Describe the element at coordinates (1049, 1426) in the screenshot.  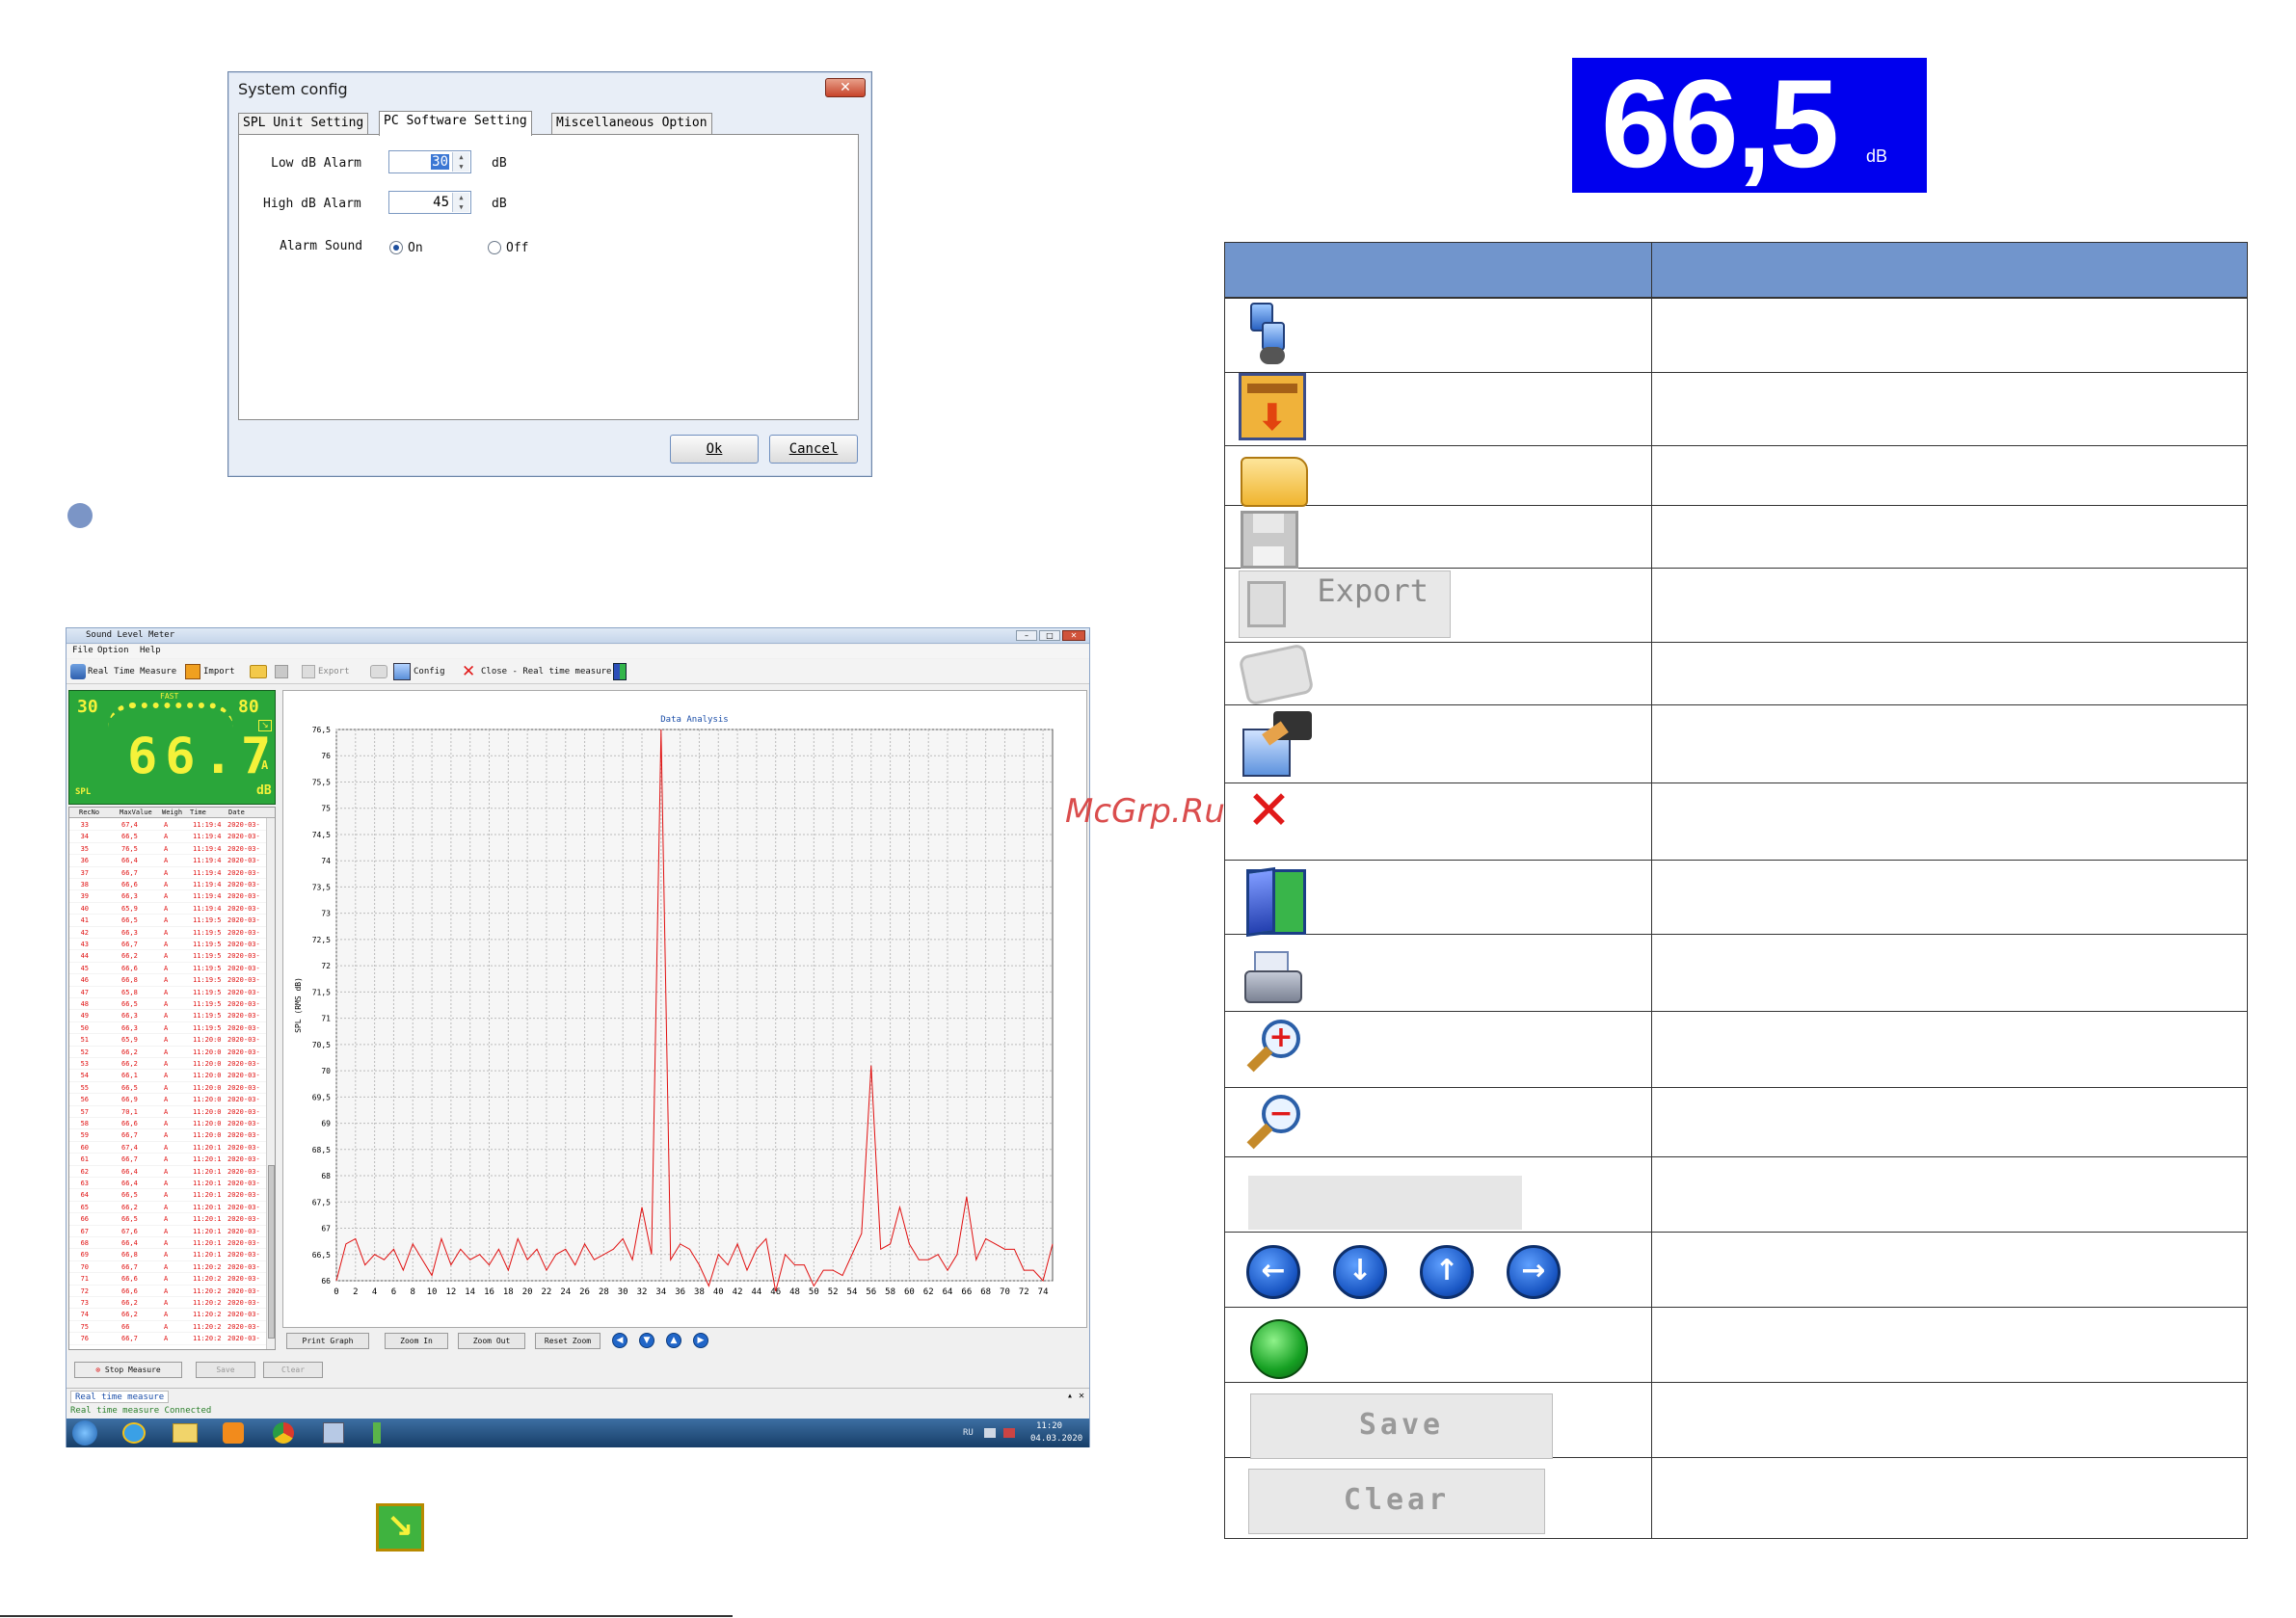
I see `tray-time: 11:20` at that location.